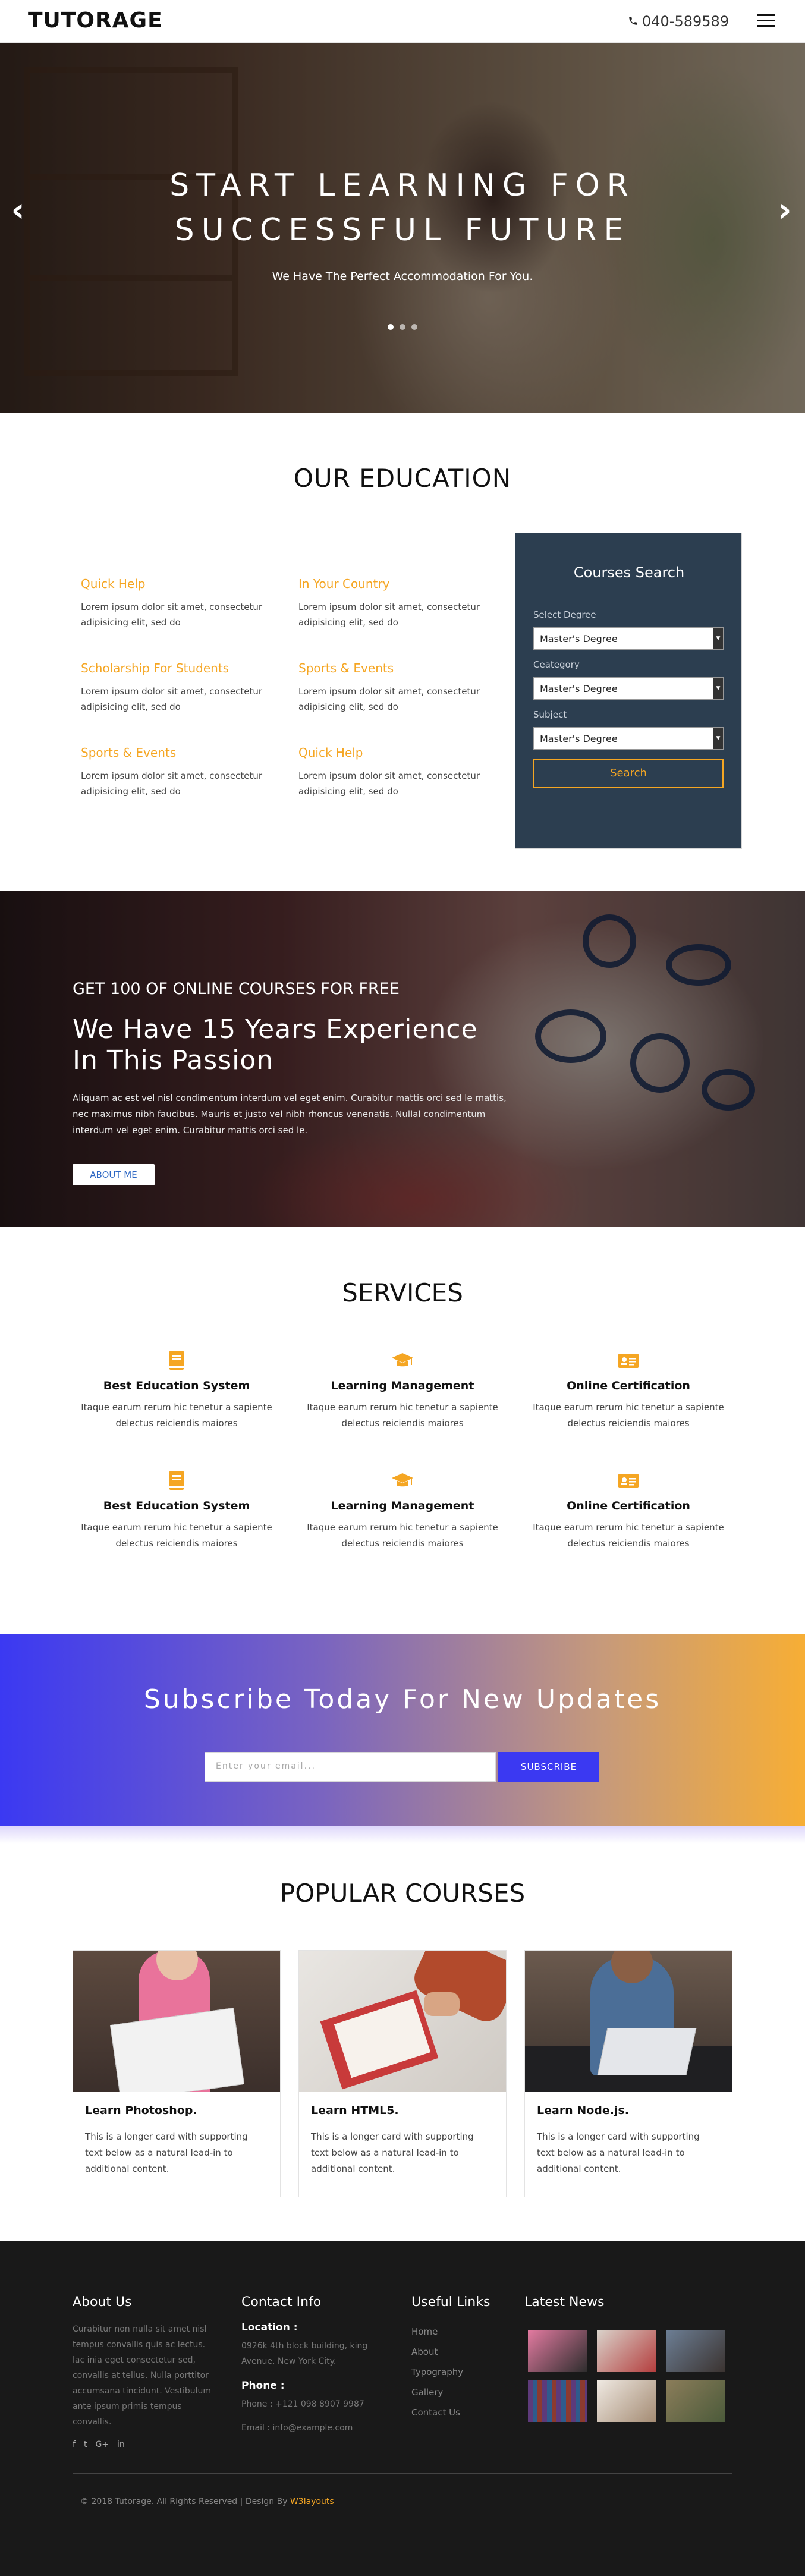 This screenshot has height=2576, width=805. I want to click on category-select-value: Master's Degree, so click(579, 688).